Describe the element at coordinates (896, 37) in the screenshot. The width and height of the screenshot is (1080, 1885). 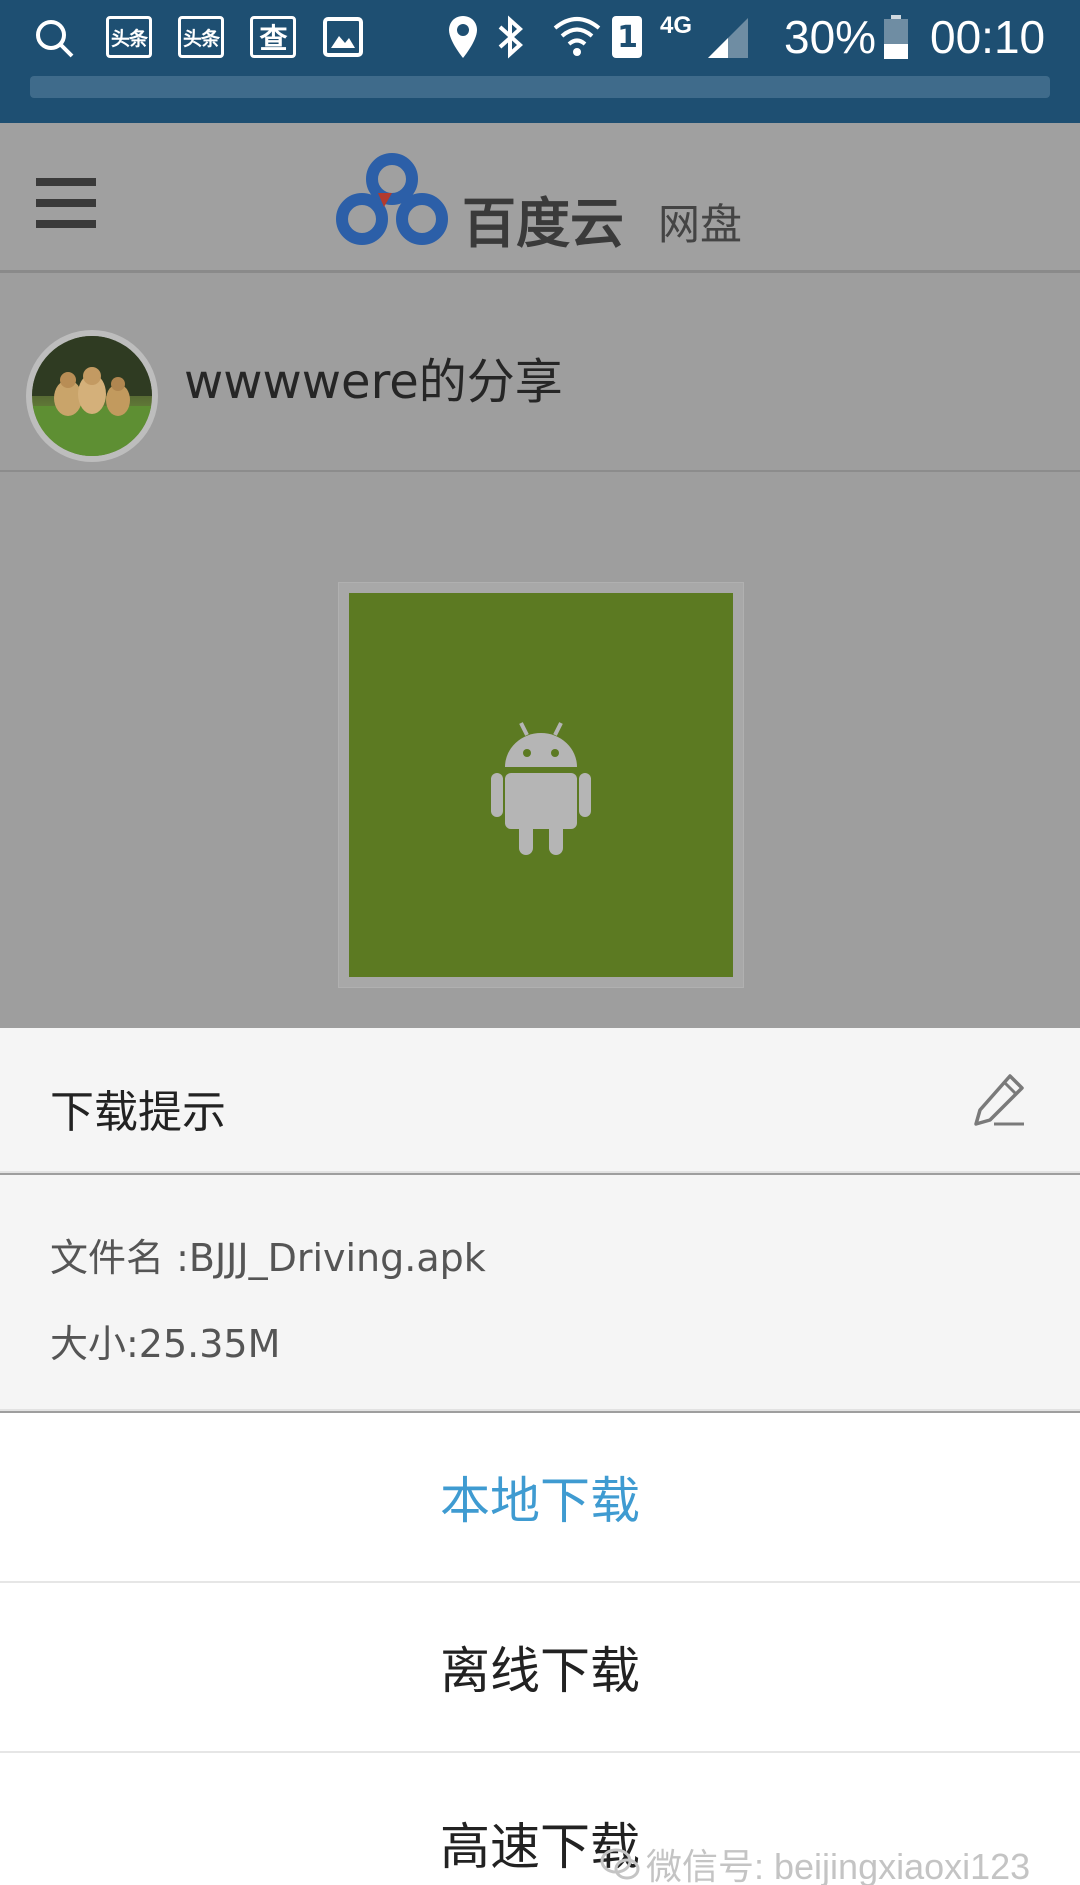
I see `battery-icon` at that location.